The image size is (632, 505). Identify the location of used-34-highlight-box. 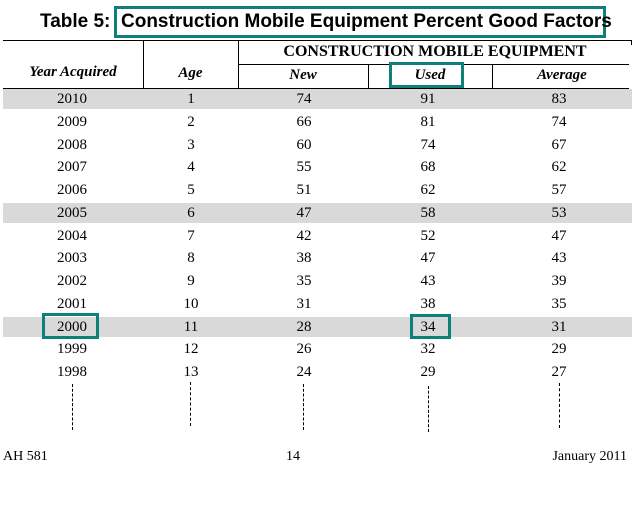
(430, 326).